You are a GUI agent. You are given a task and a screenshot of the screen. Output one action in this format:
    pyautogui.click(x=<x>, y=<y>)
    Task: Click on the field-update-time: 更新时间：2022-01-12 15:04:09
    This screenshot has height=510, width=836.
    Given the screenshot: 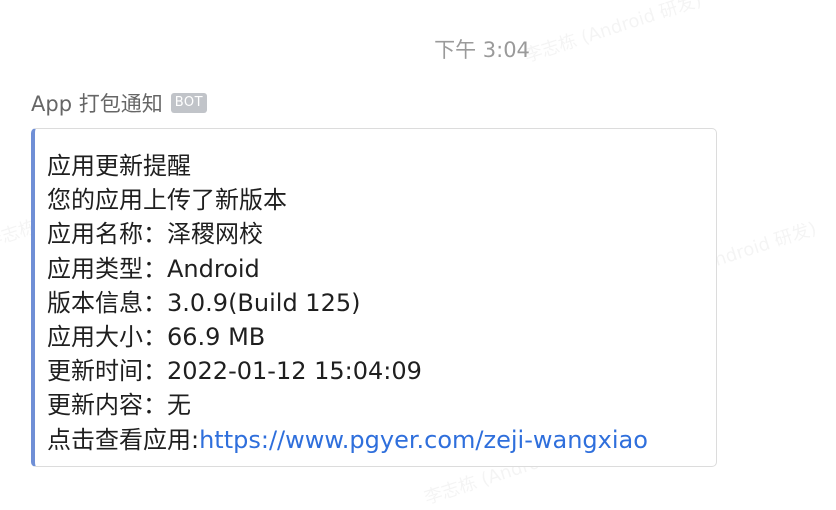 What is the action you would take?
    pyautogui.click(x=381, y=371)
    